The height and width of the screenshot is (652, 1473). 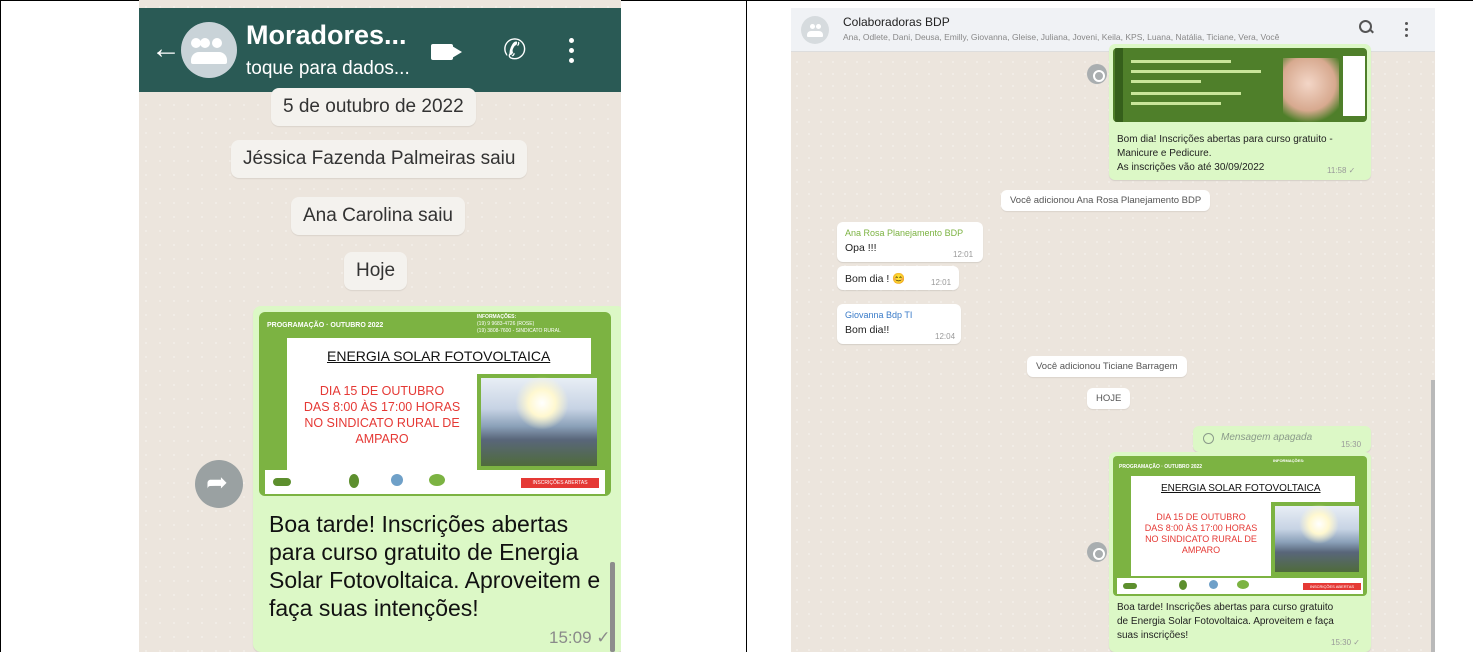 I want to click on poster-info-line2: (19) 3808-7600 - SINDICATO RURAL, so click(x=519, y=331).